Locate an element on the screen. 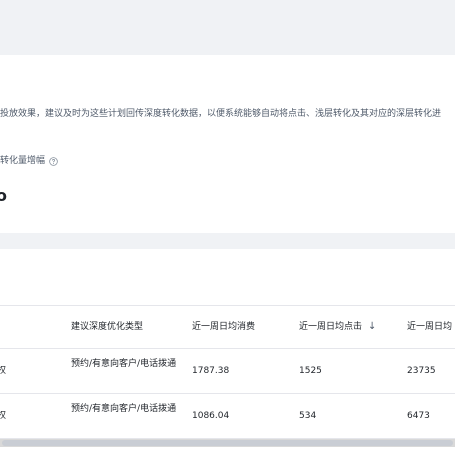 The image size is (455, 455). cell-weekly-clicks: 534 is located at coordinates (308, 416).